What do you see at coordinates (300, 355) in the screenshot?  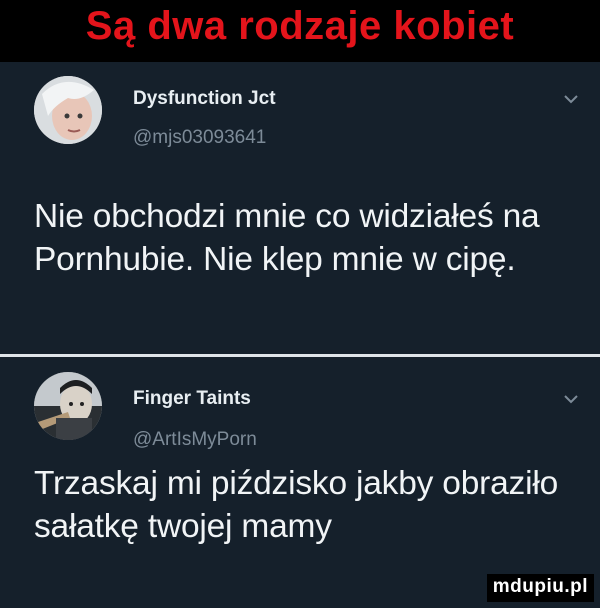 I see `divider` at bounding box center [300, 355].